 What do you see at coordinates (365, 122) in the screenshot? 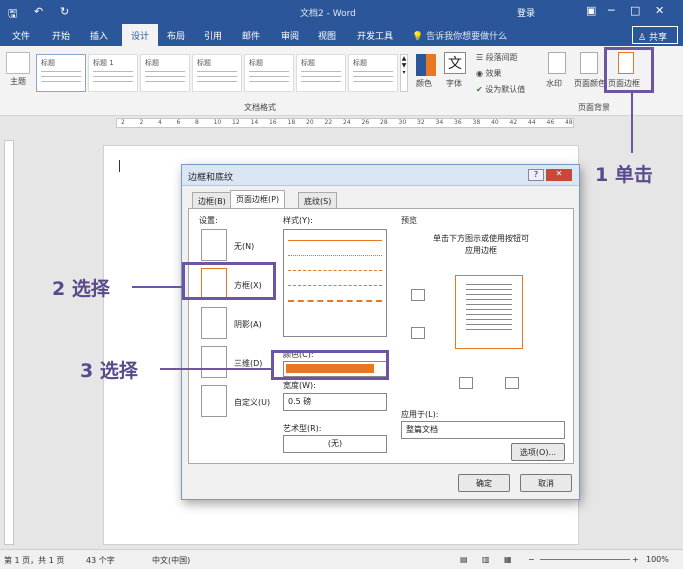
I see `ruler-tick: 26` at bounding box center [365, 122].